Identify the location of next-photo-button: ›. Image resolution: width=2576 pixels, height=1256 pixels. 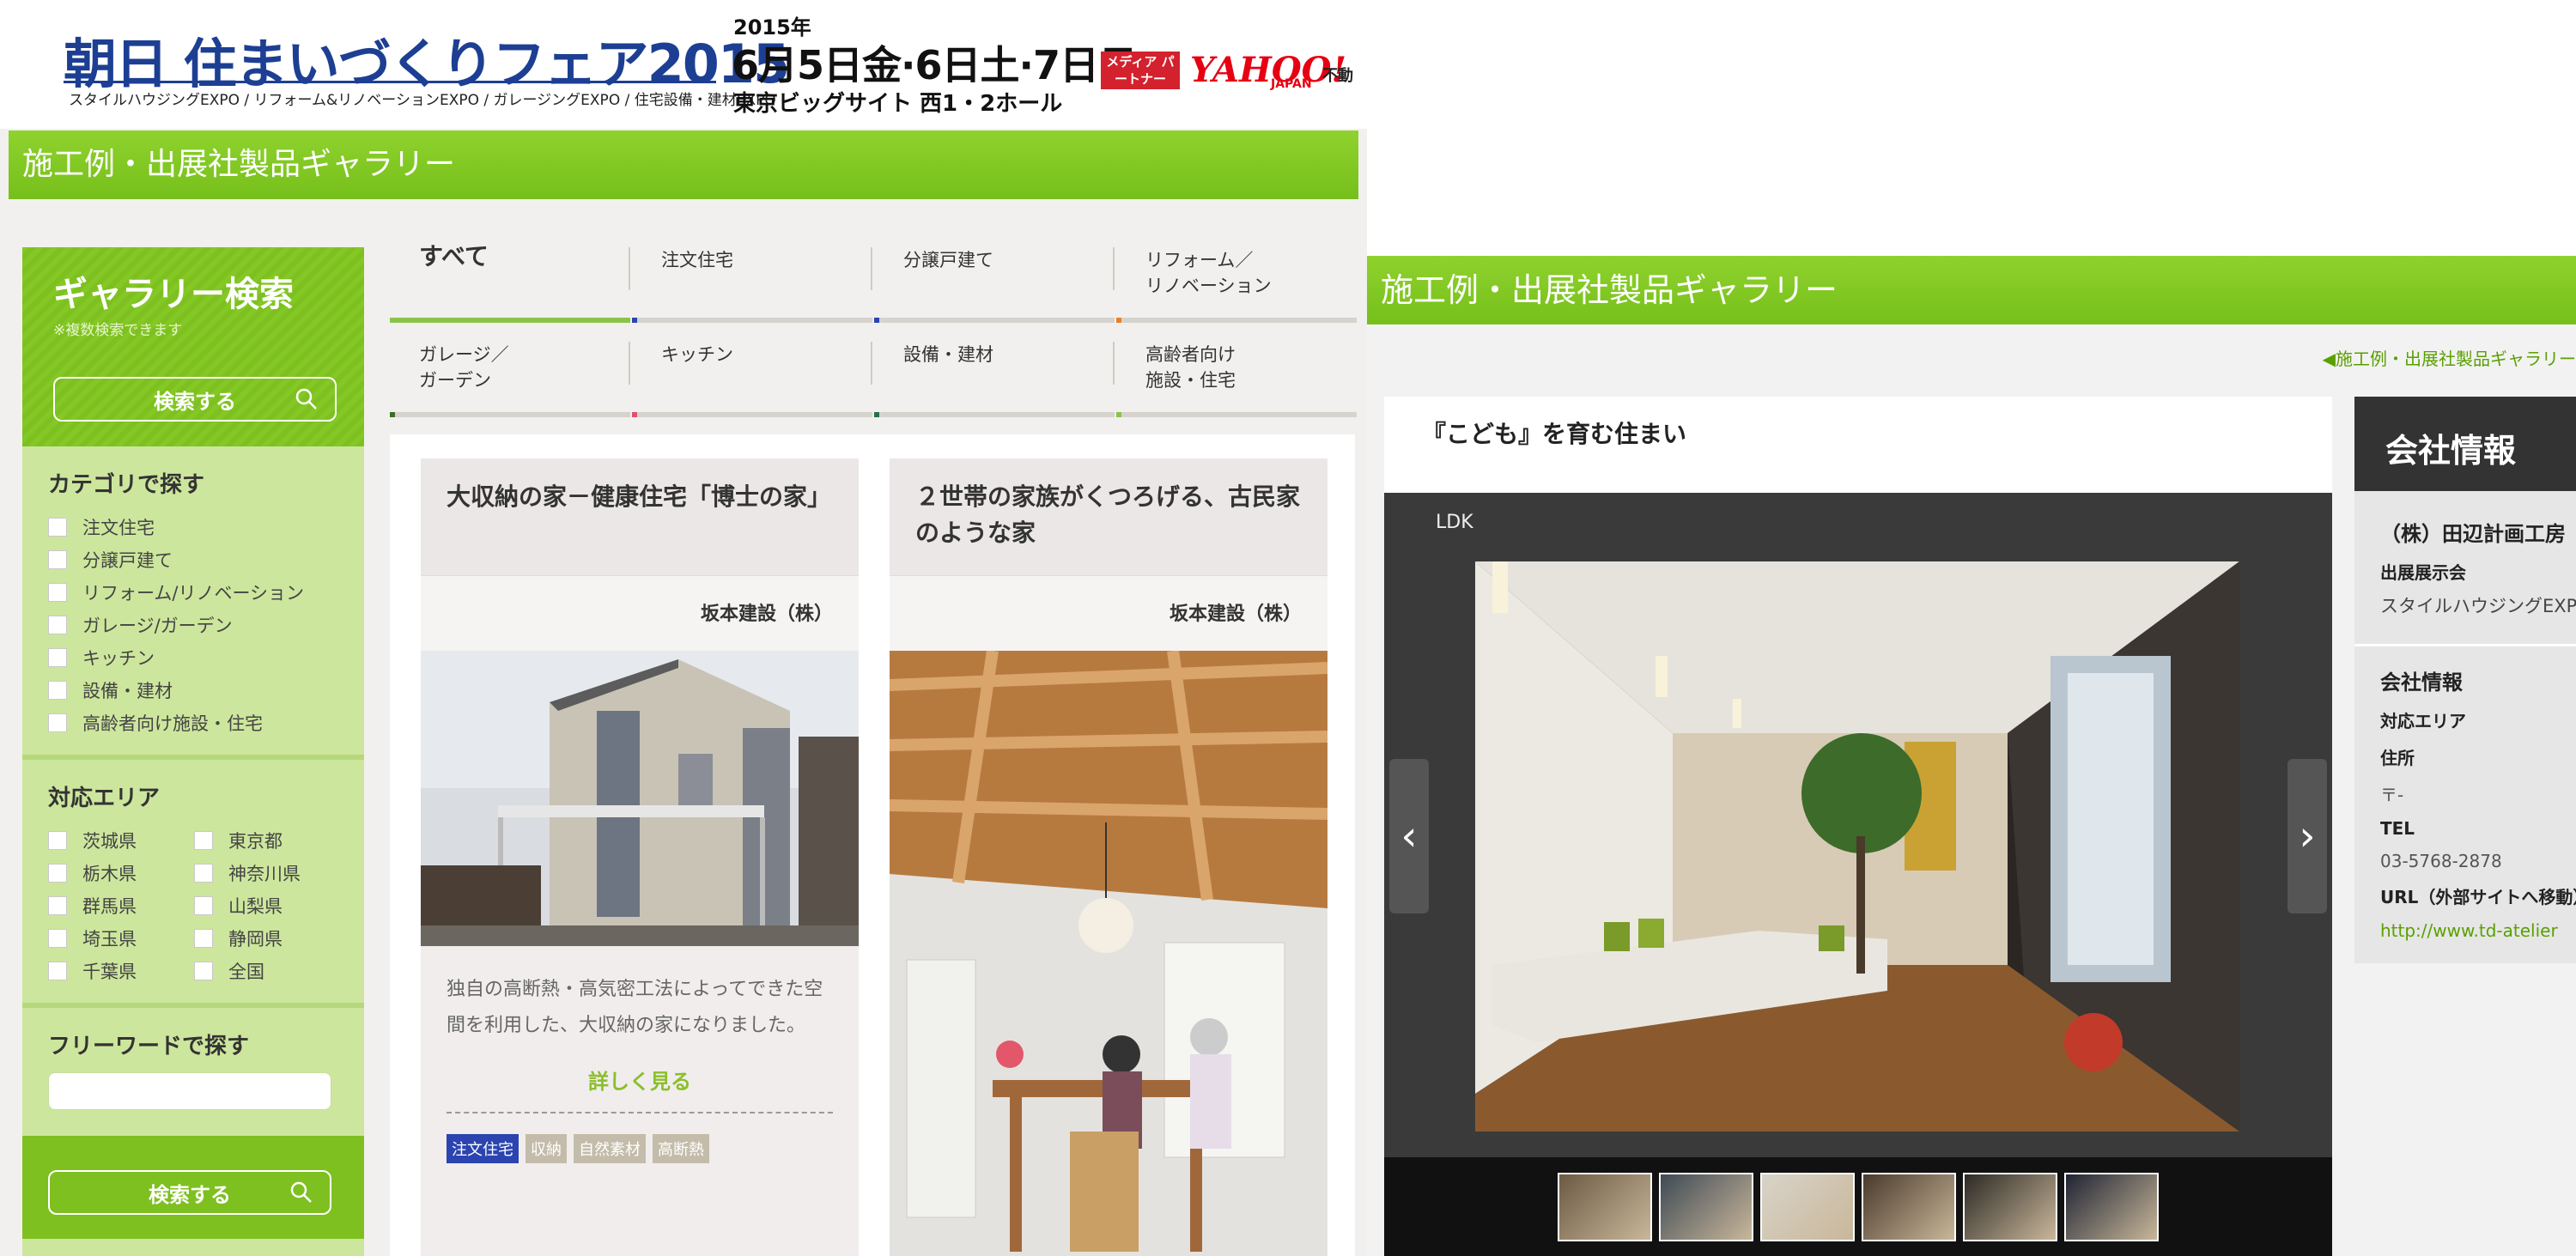
(2307, 836).